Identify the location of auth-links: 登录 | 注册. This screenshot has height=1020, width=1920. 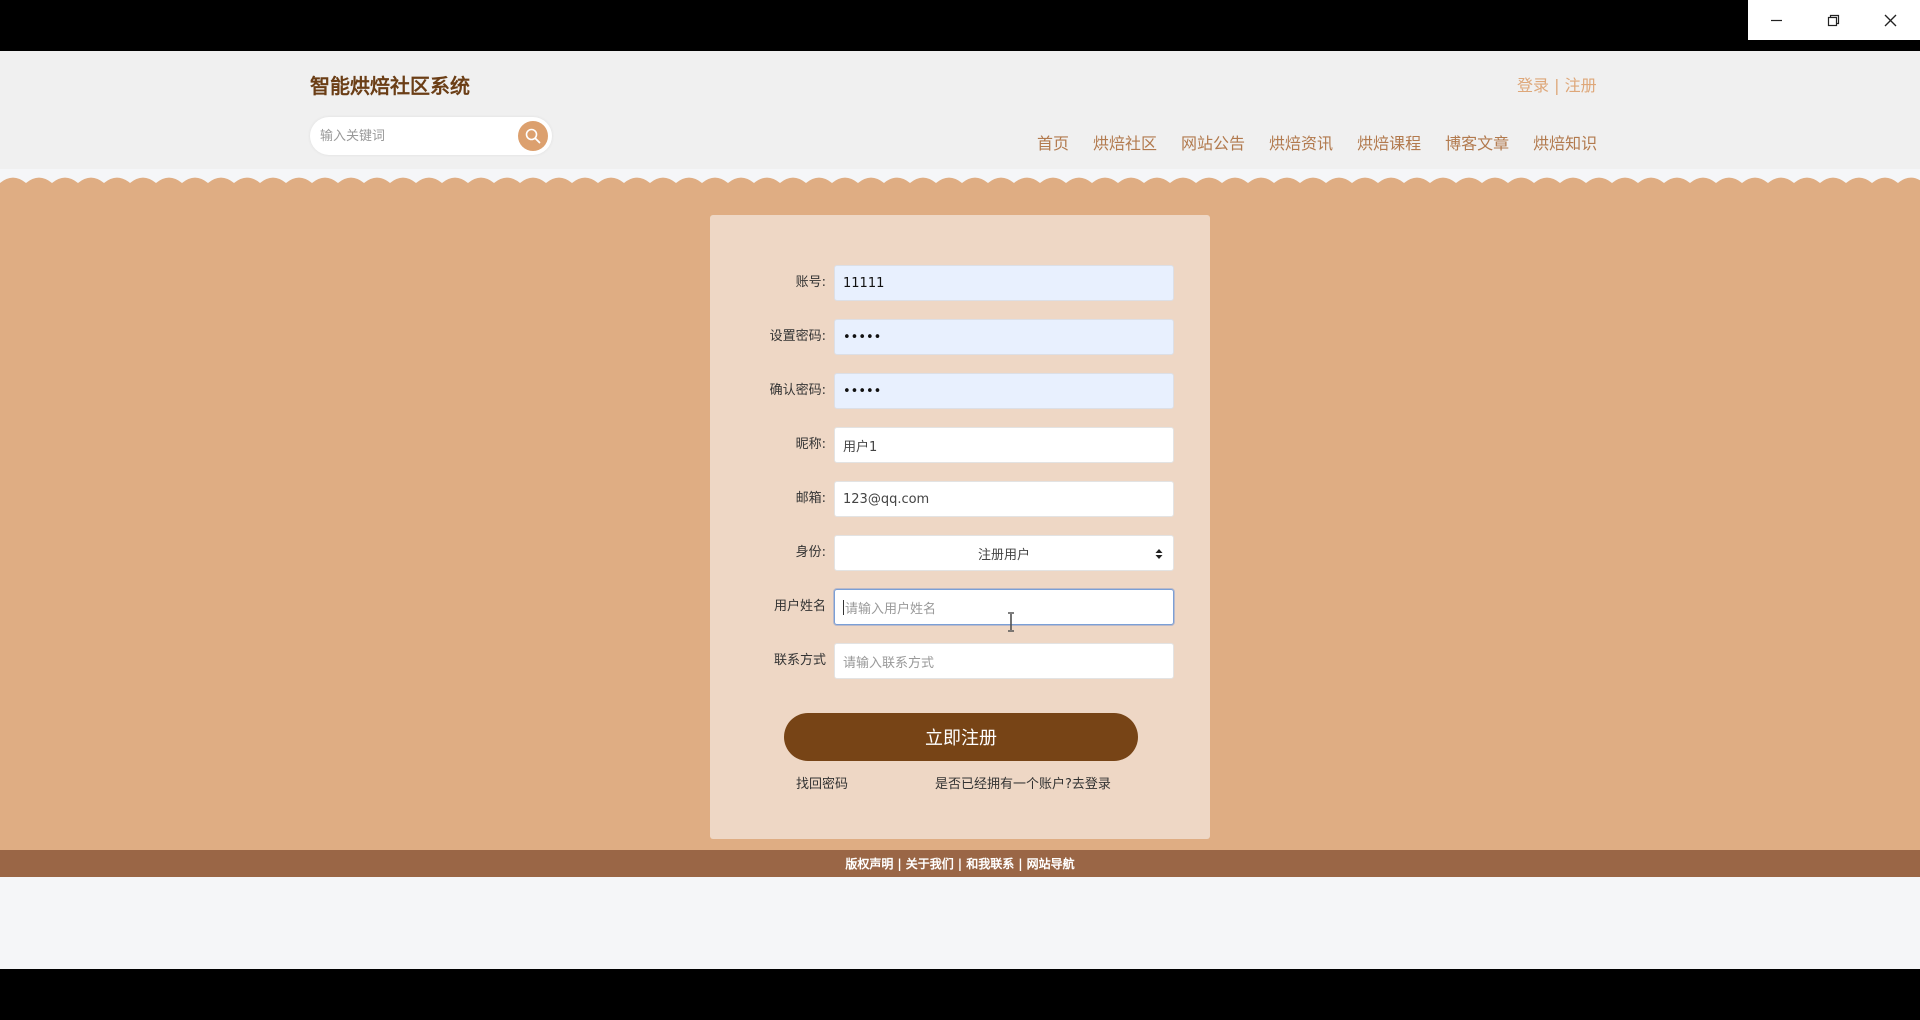
(1557, 84).